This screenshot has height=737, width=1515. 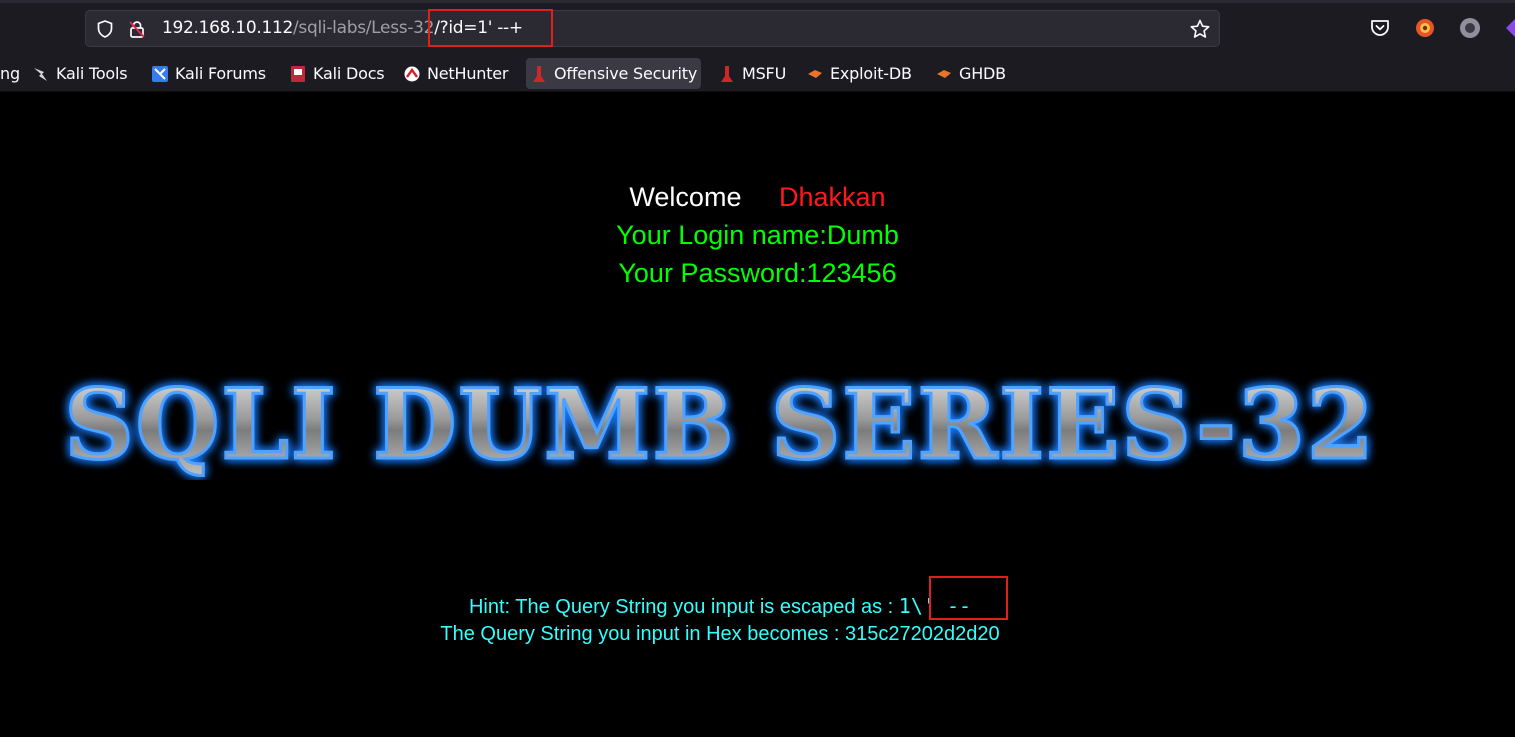 I want to click on nethunter-icon, so click(x=412, y=73).